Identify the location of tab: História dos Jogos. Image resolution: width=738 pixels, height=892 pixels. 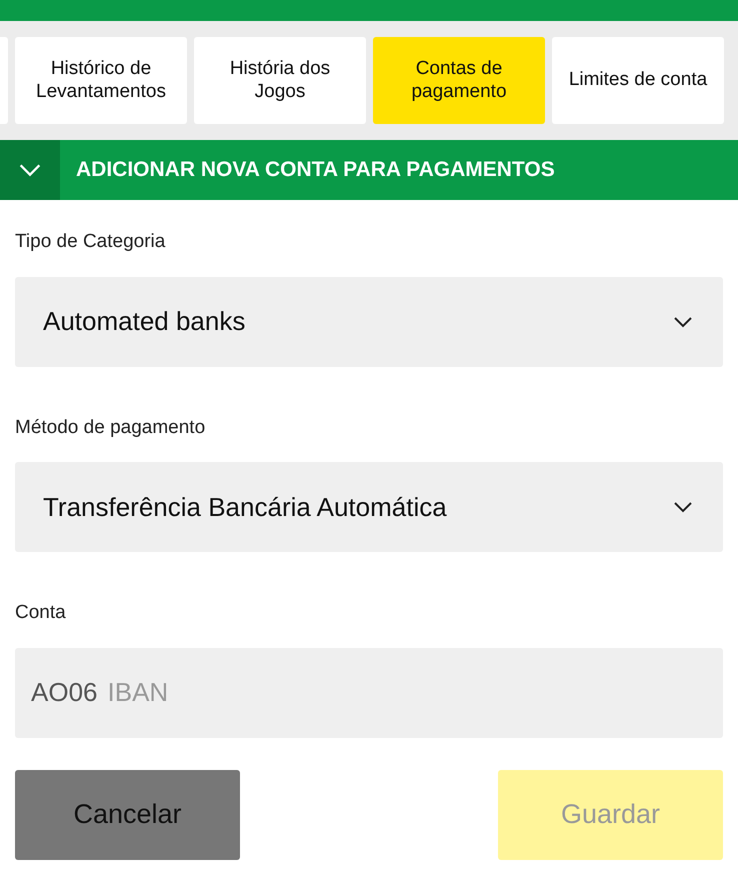
(280, 80).